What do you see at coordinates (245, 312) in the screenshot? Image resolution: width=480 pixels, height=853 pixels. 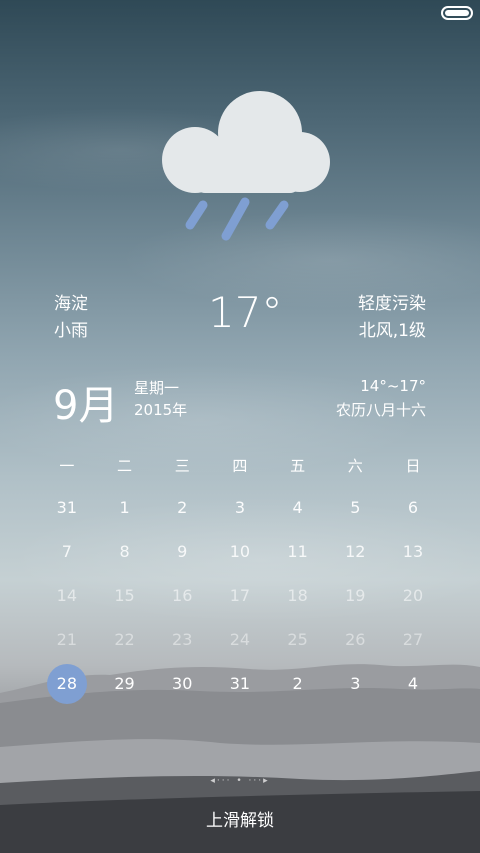 I see `current-temperature: 17°` at bounding box center [245, 312].